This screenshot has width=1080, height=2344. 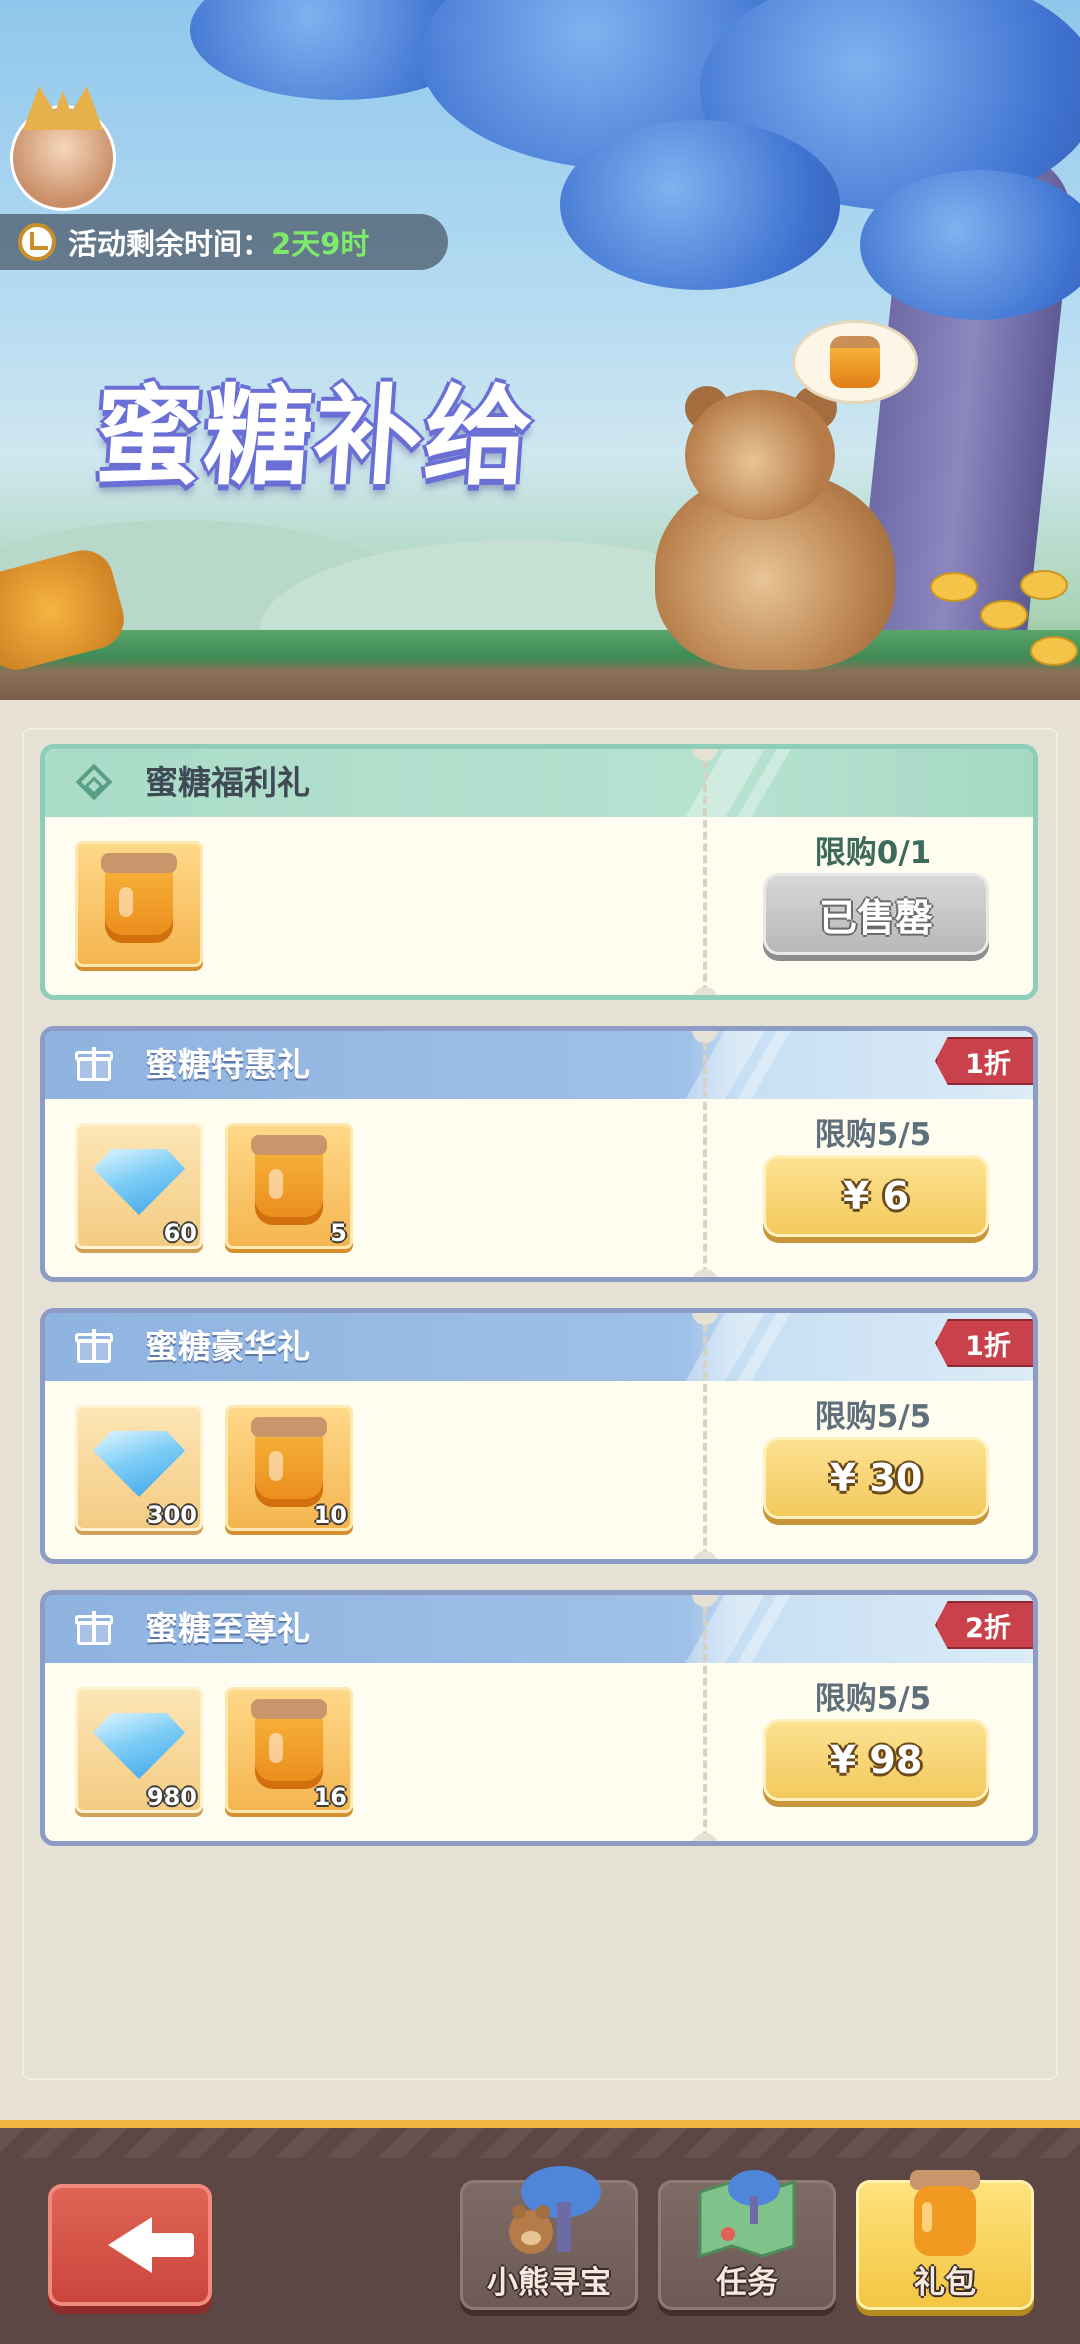 I want to click on sold-out-button: 已售罄, so click(x=876, y=914).